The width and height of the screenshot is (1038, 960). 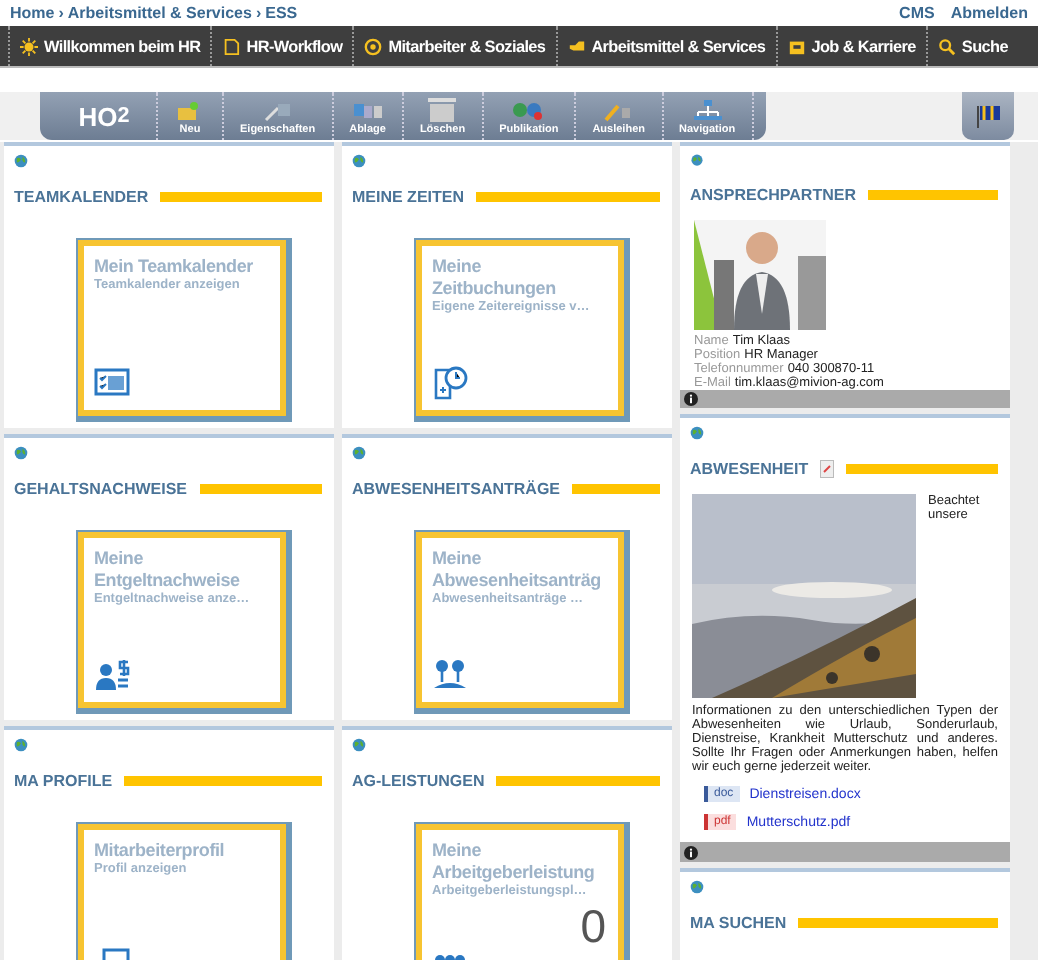 I want to click on nav-item: Job & Karriere, so click(x=850, y=46).